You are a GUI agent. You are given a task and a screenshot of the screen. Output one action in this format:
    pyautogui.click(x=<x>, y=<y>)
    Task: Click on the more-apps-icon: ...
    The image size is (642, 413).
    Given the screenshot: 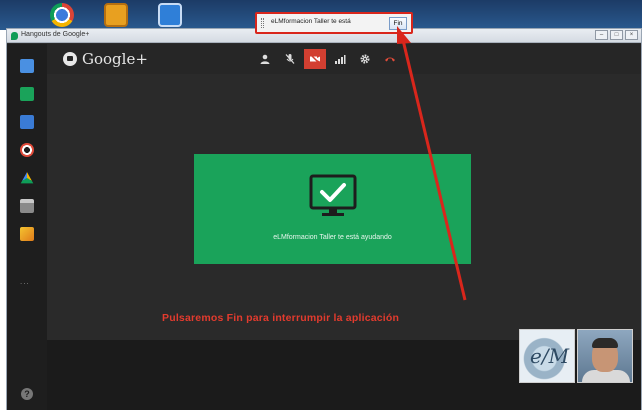 What is the action you would take?
    pyautogui.click(x=25, y=281)
    